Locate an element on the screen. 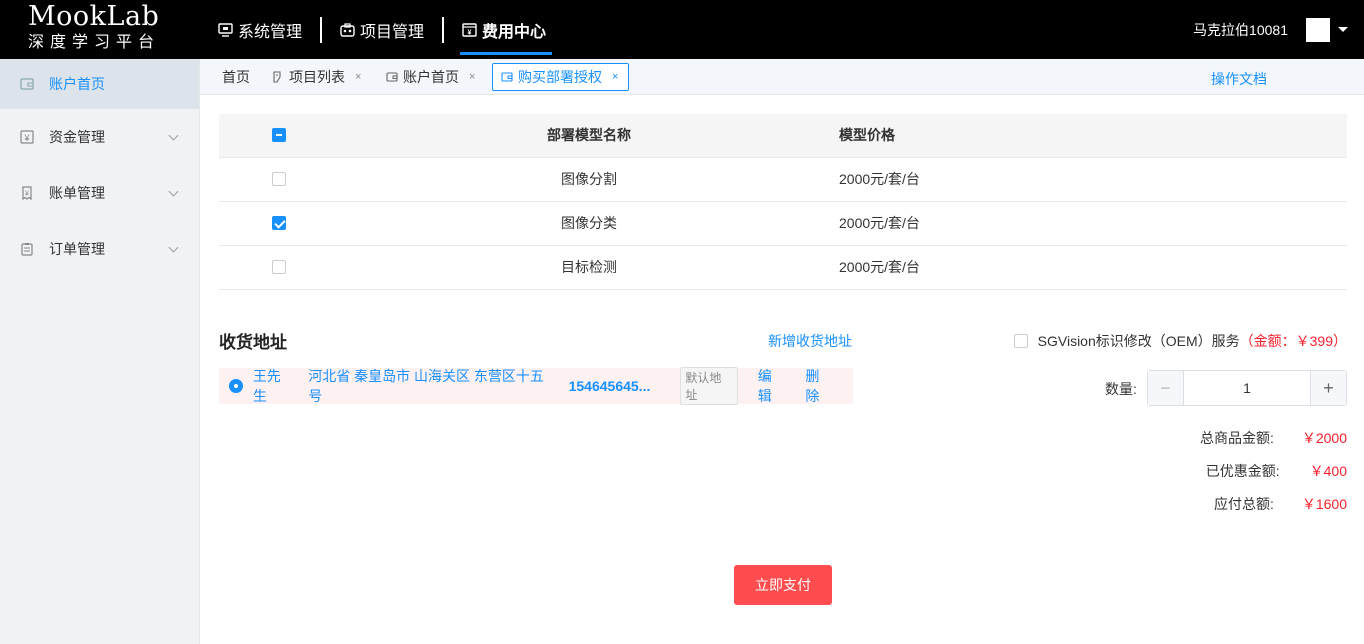 This screenshot has height=644, width=1364. billing-icon: ¥ is located at coordinates (469, 29).